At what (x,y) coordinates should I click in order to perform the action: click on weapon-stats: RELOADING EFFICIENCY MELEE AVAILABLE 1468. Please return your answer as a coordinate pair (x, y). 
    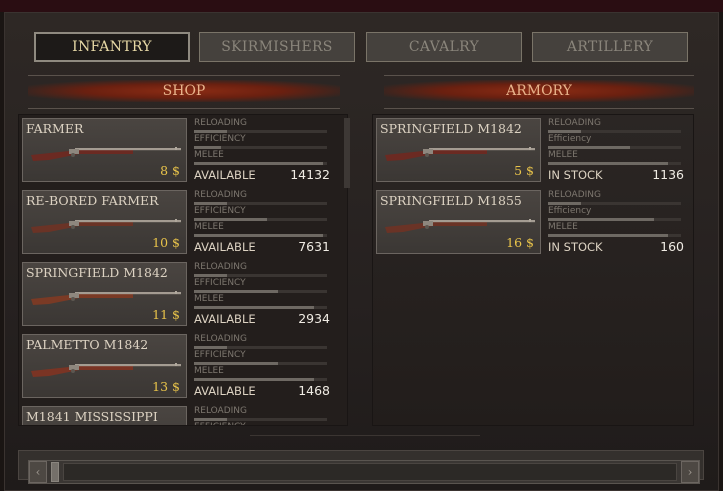
    Looking at the image, I should click on (262, 368).